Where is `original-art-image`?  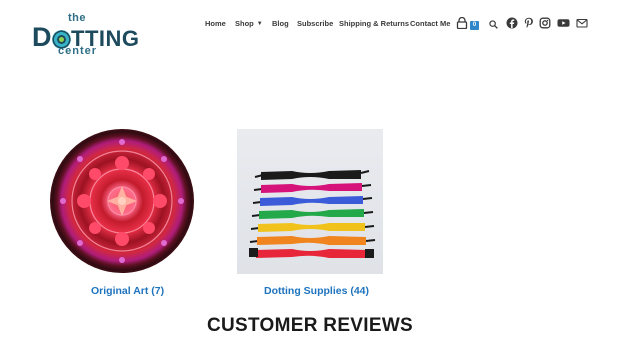 original-art-image is located at coordinates (122, 201).